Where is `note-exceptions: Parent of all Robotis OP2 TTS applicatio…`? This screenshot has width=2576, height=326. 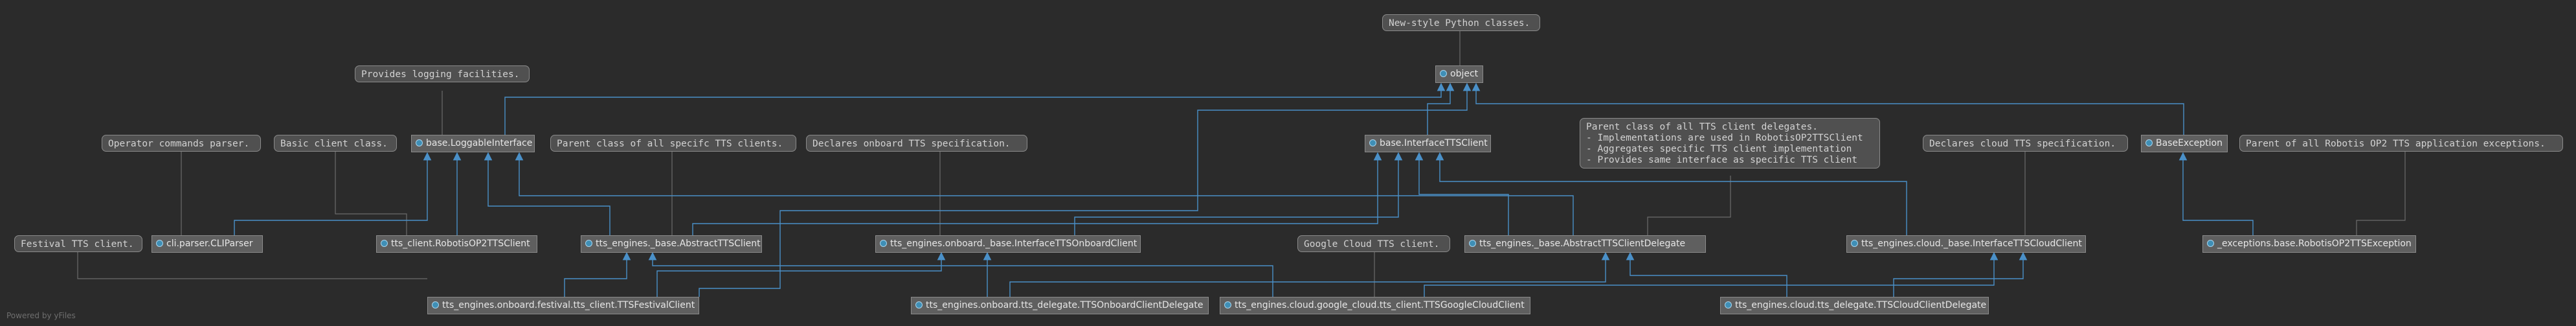 note-exceptions: Parent of all Robotis OP2 TTS applicatio… is located at coordinates (2401, 143).